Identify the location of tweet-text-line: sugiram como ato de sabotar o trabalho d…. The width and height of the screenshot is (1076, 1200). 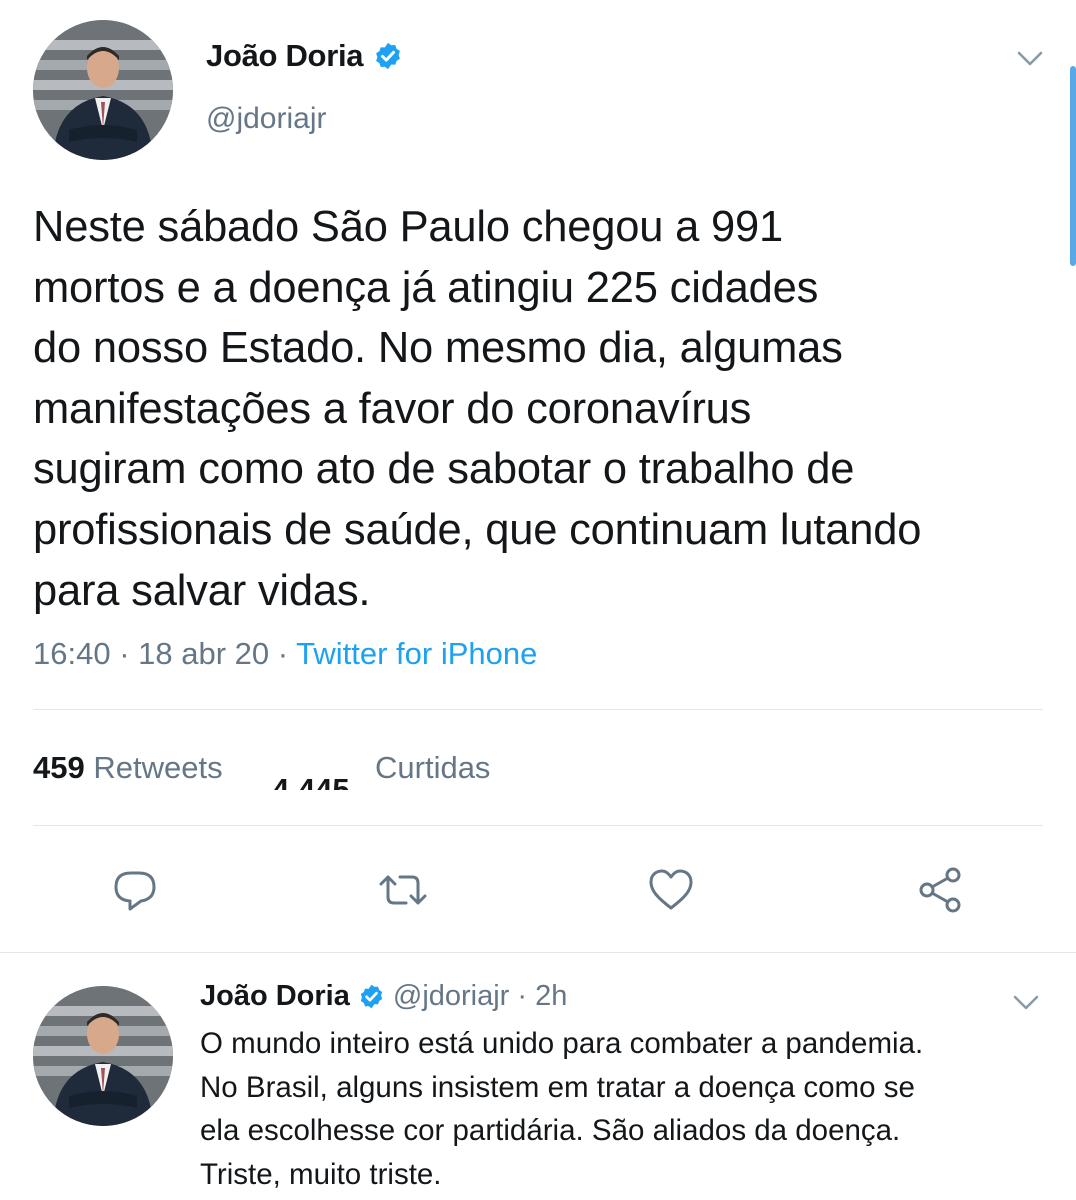
(444, 469).